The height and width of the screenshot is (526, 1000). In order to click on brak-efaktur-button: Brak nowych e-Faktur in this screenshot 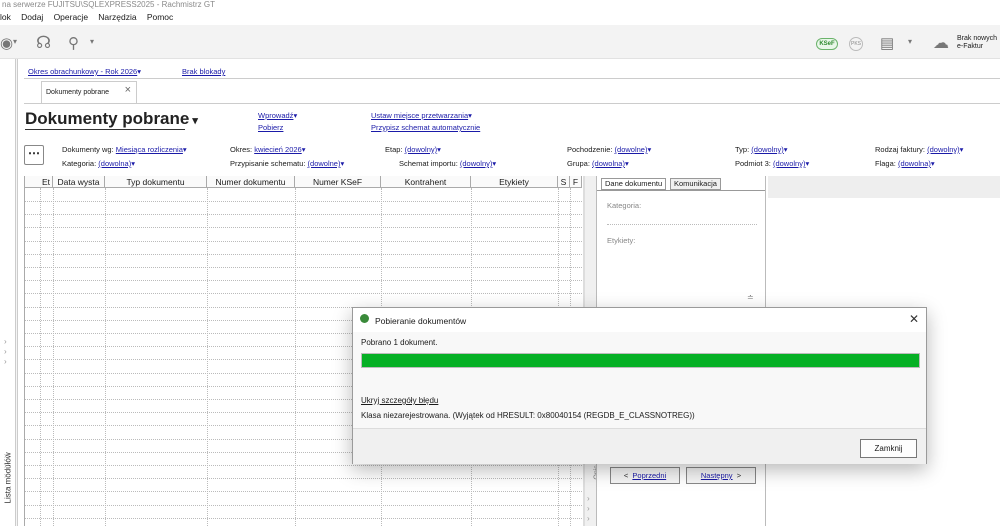, I will do `click(978, 43)`.